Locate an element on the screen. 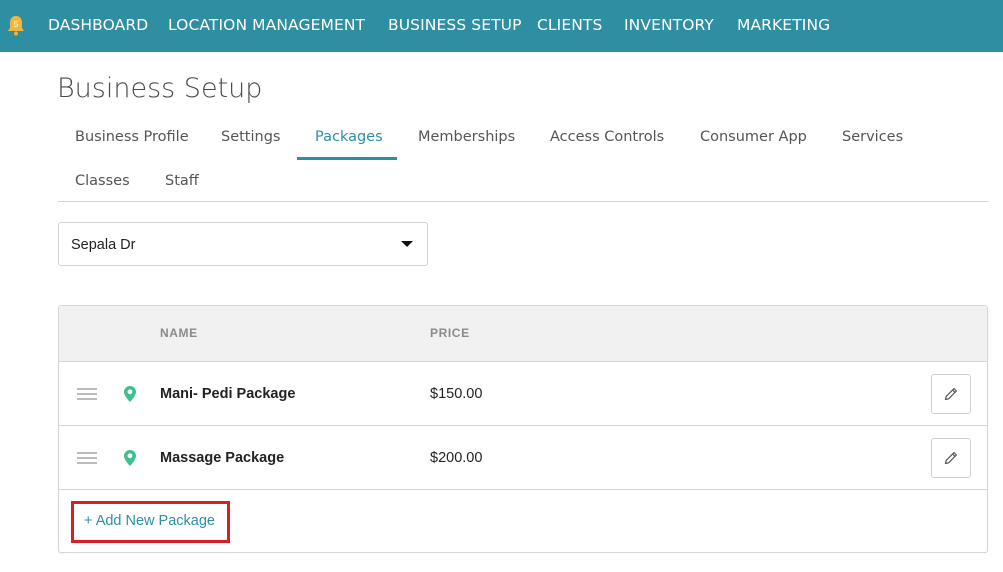  column-header-price: PRICE is located at coordinates (450, 333).